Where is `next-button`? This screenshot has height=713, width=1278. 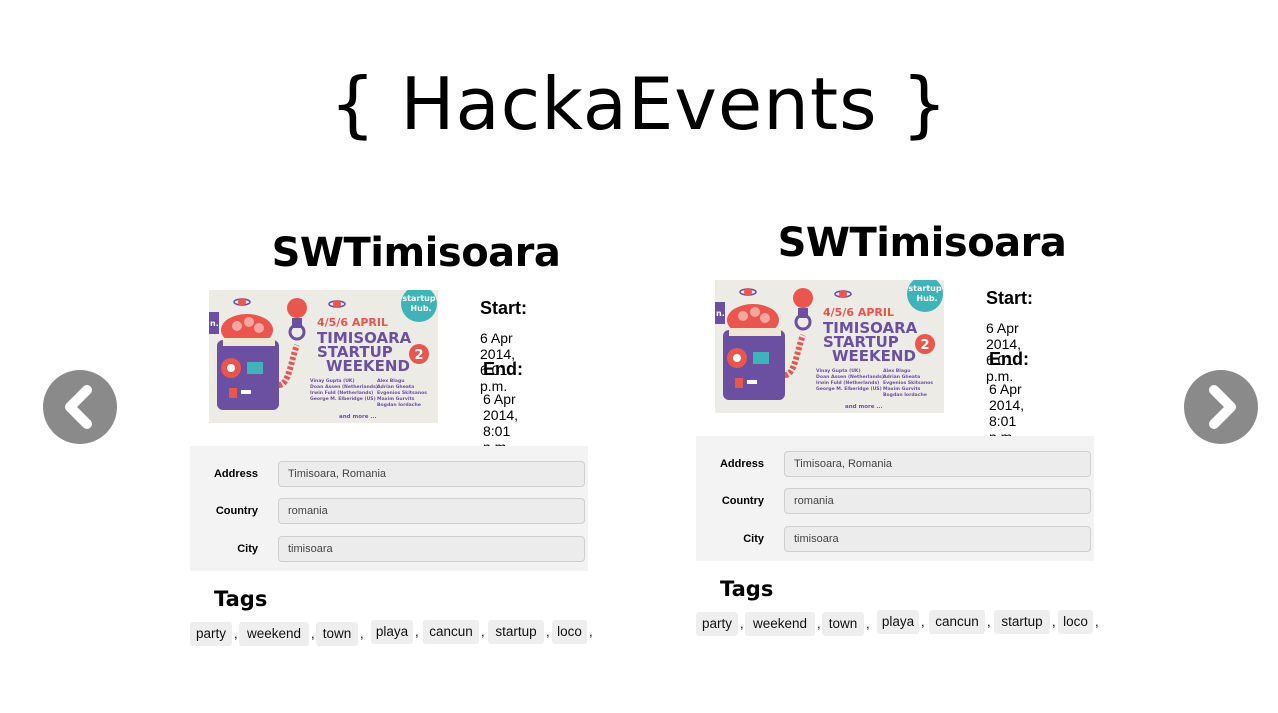 next-button is located at coordinates (1221, 407).